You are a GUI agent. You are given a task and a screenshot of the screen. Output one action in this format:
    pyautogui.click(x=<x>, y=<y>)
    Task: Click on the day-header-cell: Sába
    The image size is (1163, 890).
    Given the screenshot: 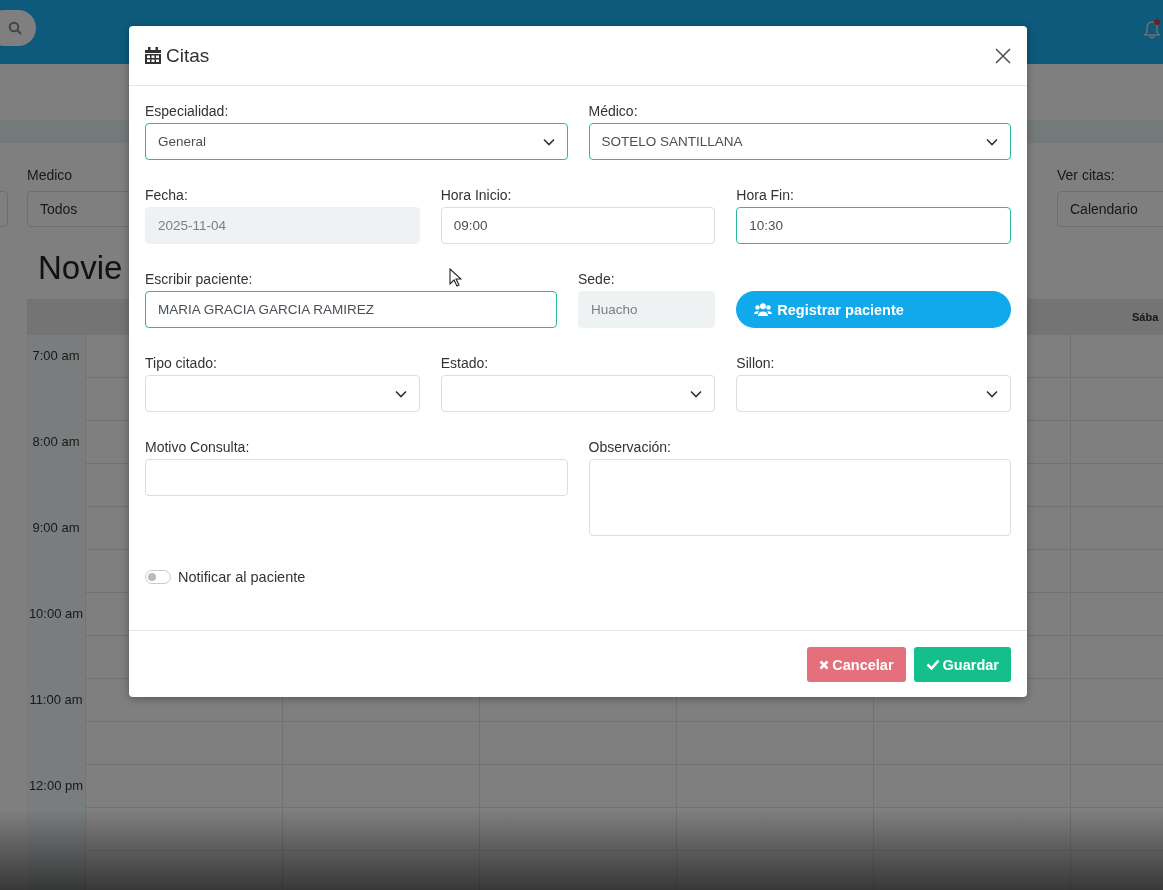 What is the action you would take?
    pyautogui.click(x=1116, y=317)
    